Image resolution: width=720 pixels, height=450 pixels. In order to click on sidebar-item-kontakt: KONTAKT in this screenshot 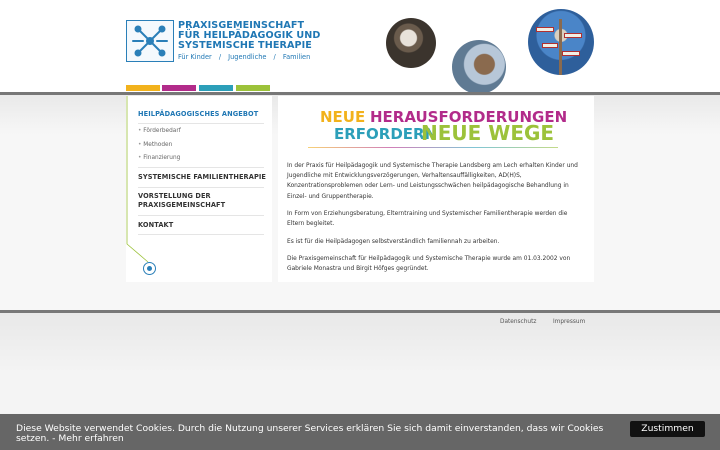, I will do `click(155, 225)`.